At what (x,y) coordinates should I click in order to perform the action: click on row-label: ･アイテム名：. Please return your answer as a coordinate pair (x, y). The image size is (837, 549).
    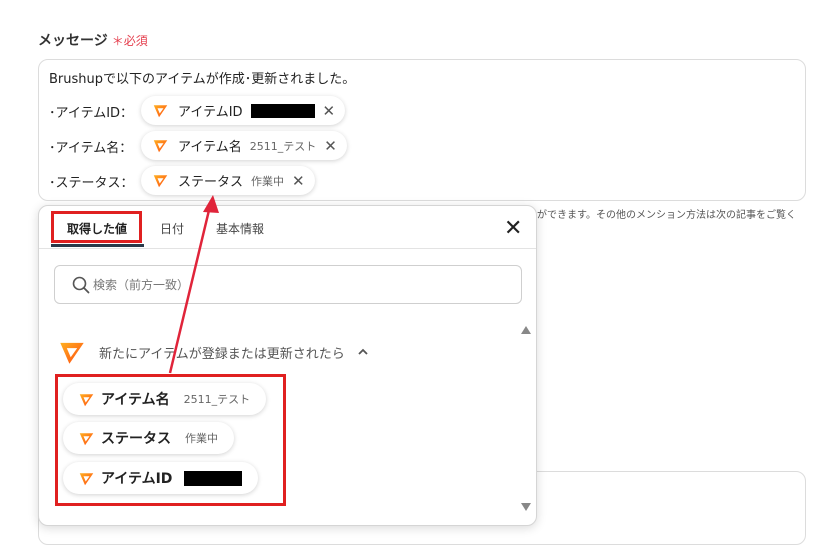
    Looking at the image, I should click on (91, 148).